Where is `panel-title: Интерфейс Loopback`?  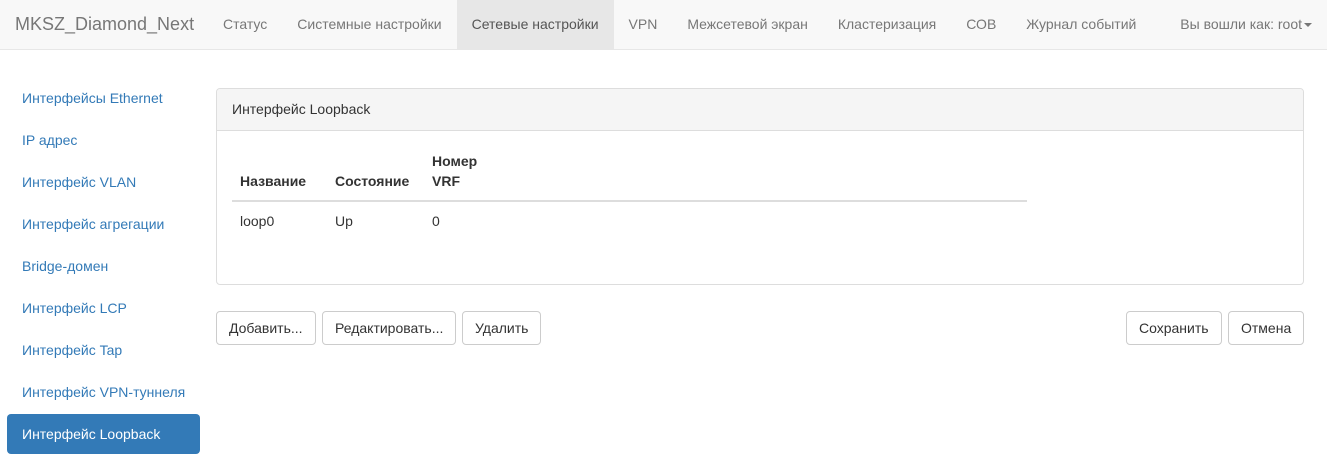
panel-title: Интерфейс Loopback is located at coordinates (760, 110).